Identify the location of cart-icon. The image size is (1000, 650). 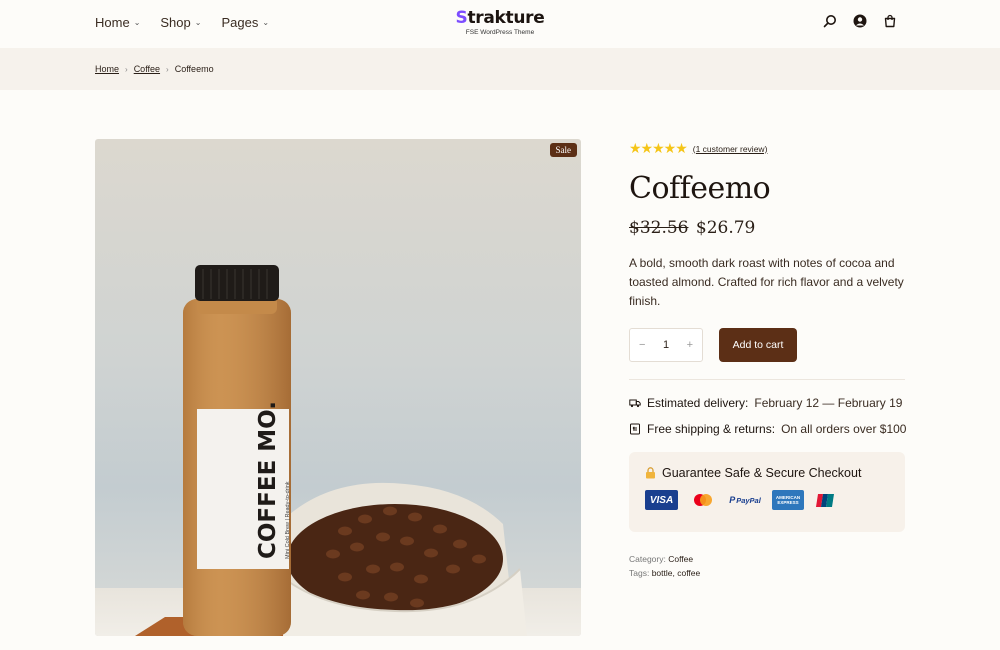
(890, 21).